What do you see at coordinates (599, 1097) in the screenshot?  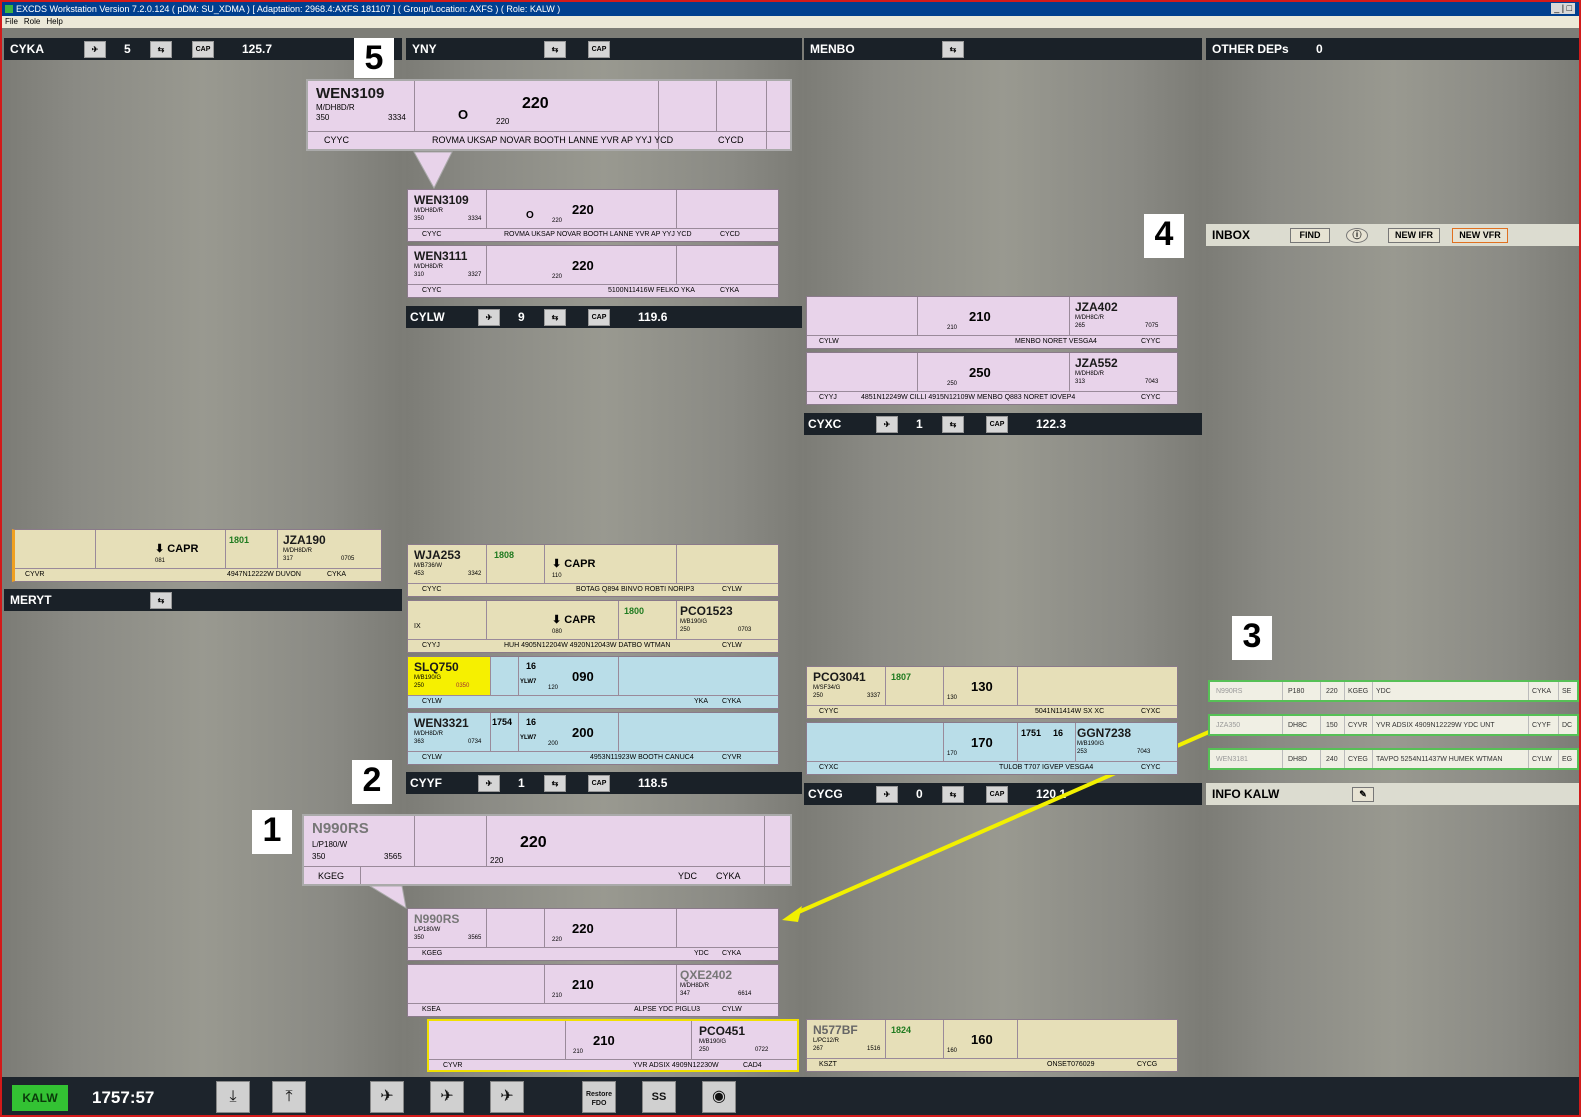 I see `restore-fdo-button: Restore FDO` at bounding box center [599, 1097].